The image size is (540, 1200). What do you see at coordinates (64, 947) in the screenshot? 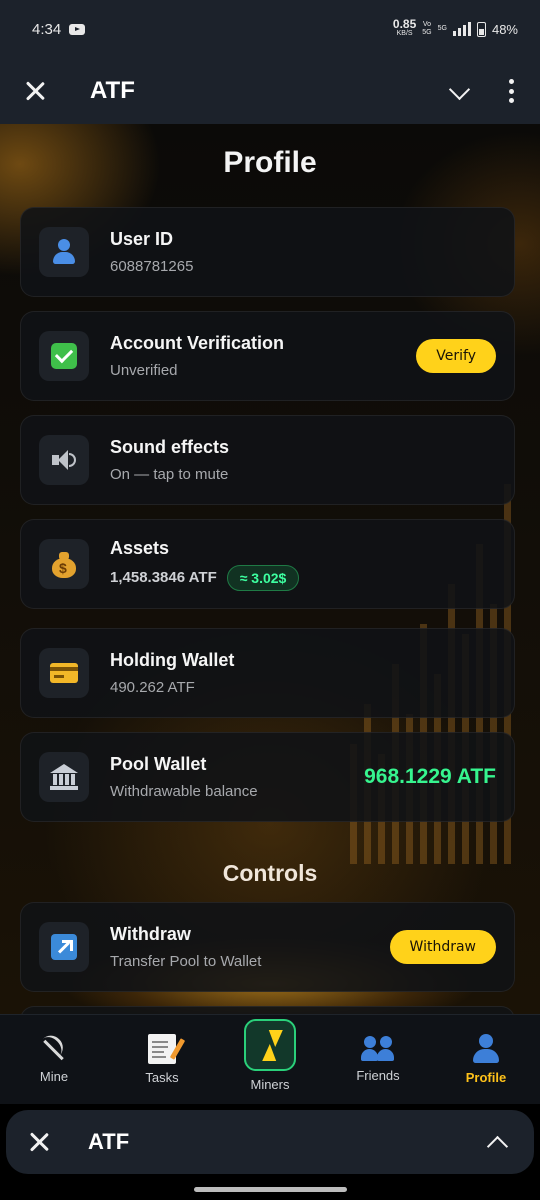
I see `up-right-arrow-icon` at bounding box center [64, 947].